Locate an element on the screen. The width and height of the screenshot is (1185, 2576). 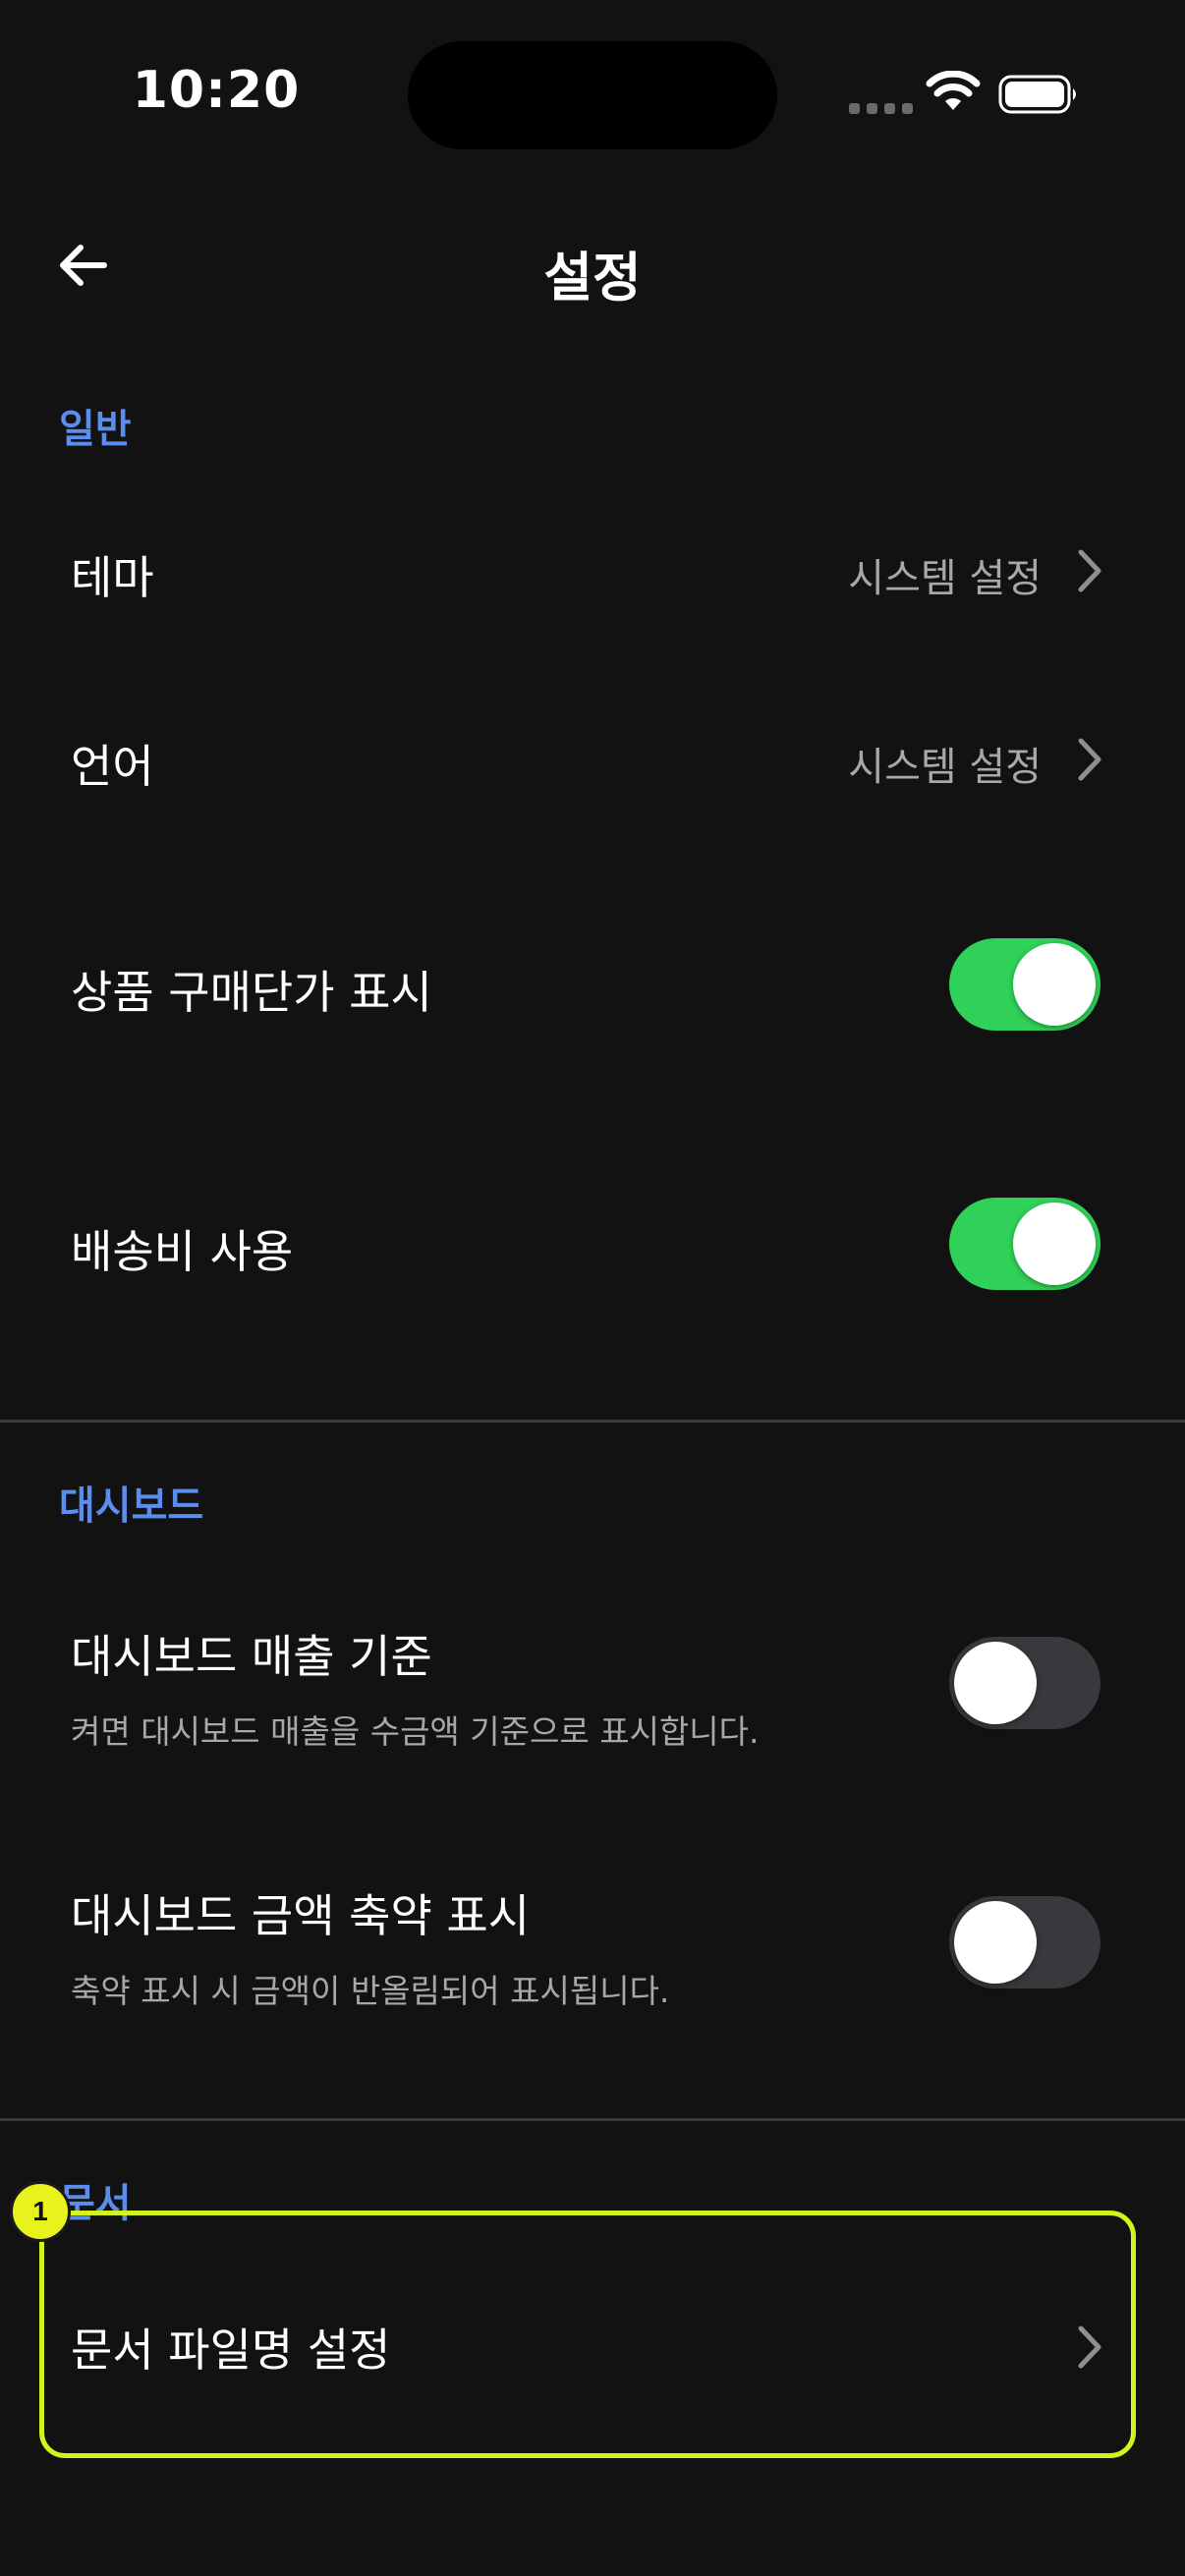
language-label: 언어 is located at coordinates (113, 766).